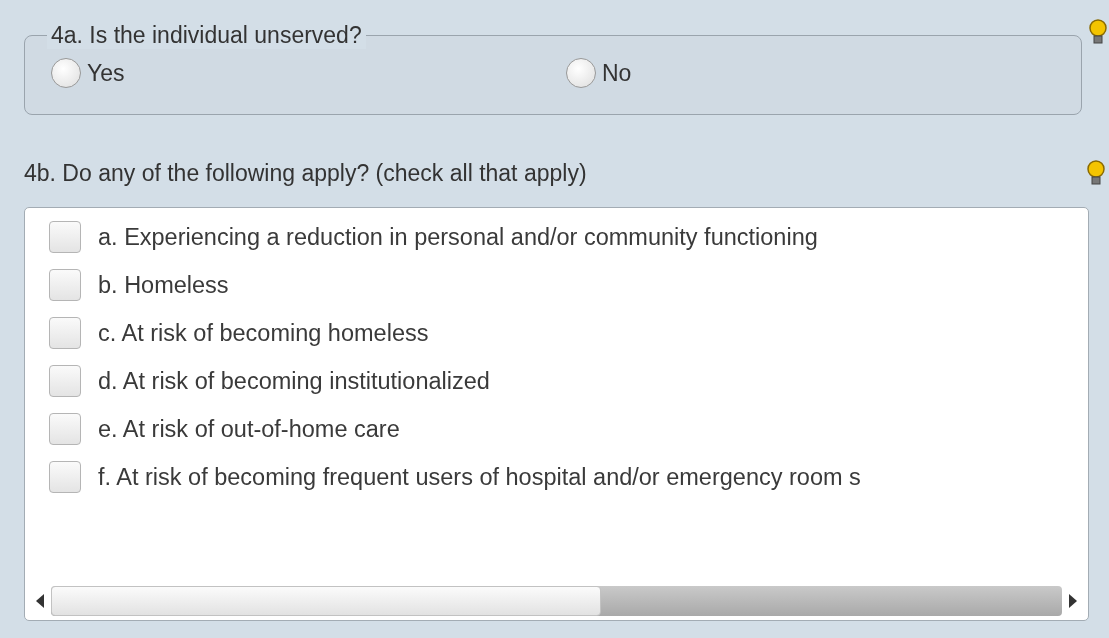  What do you see at coordinates (458, 237) in the screenshot?
I see `checkbox-label: a. Experiencing a reduction in personal and/or community functioning` at bounding box center [458, 237].